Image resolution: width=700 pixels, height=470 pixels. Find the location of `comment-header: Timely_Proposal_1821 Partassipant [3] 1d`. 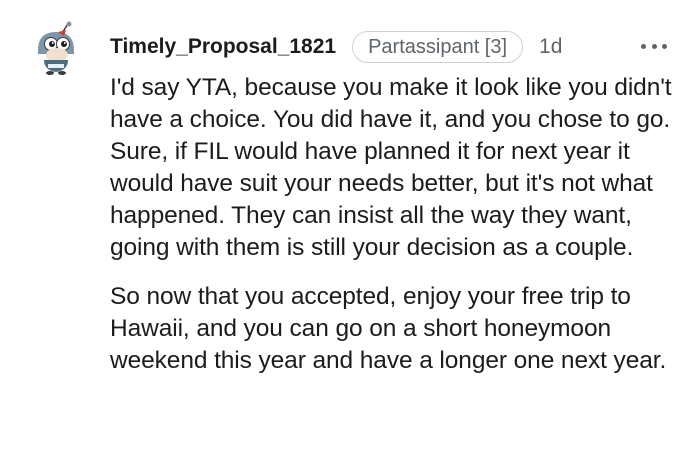

comment-header: Timely_Proposal_1821 Partassipant [3] 1d is located at coordinates (336, 47).